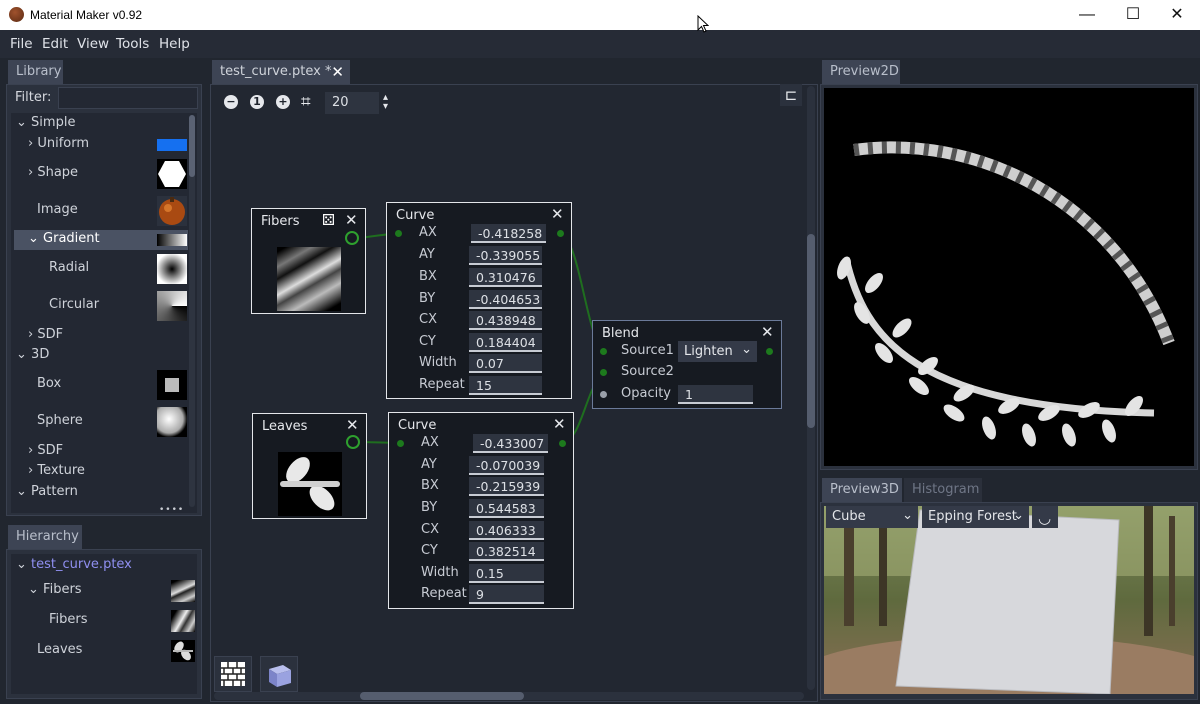 Image resolution: width=1200 pixels, height=704 pixels. I want to click on menu-help: Help, so click(174, 44).